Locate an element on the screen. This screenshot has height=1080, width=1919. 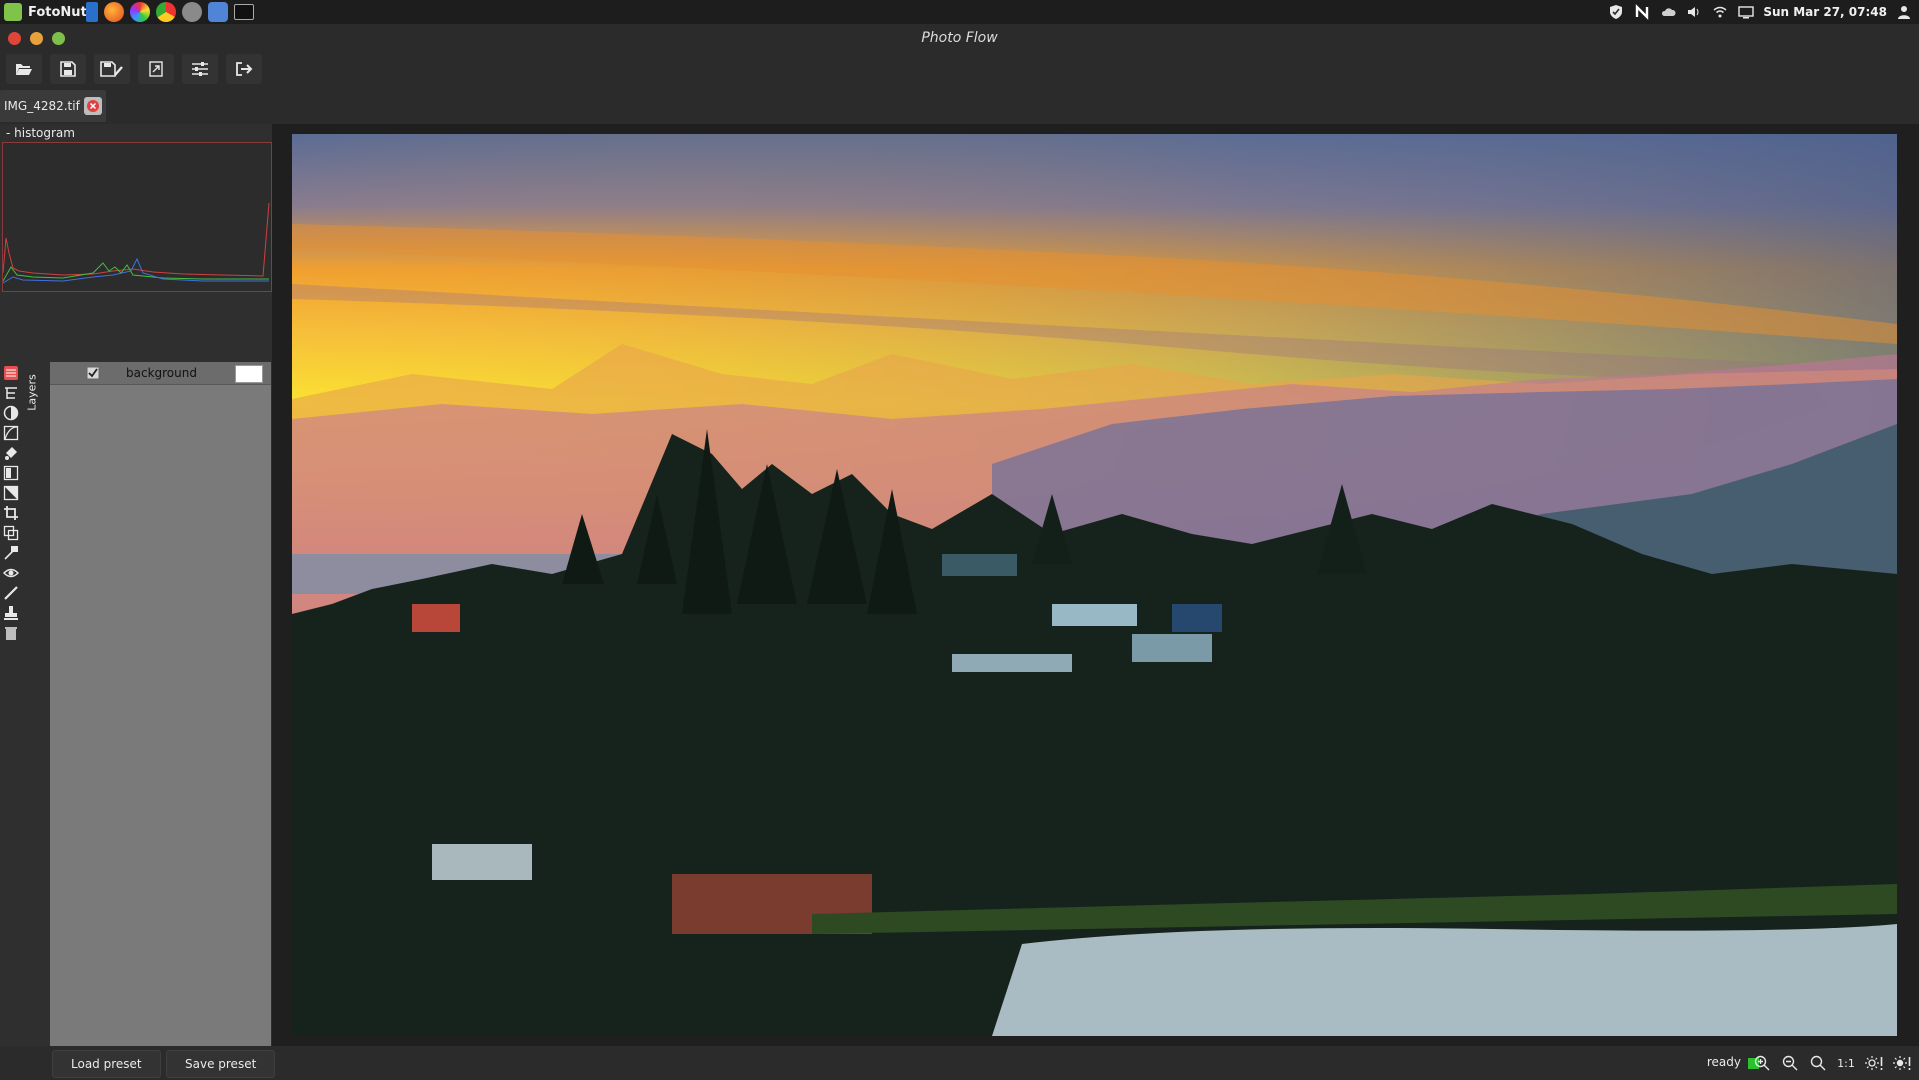
firefox-icon is located at coordinates (114, 12).